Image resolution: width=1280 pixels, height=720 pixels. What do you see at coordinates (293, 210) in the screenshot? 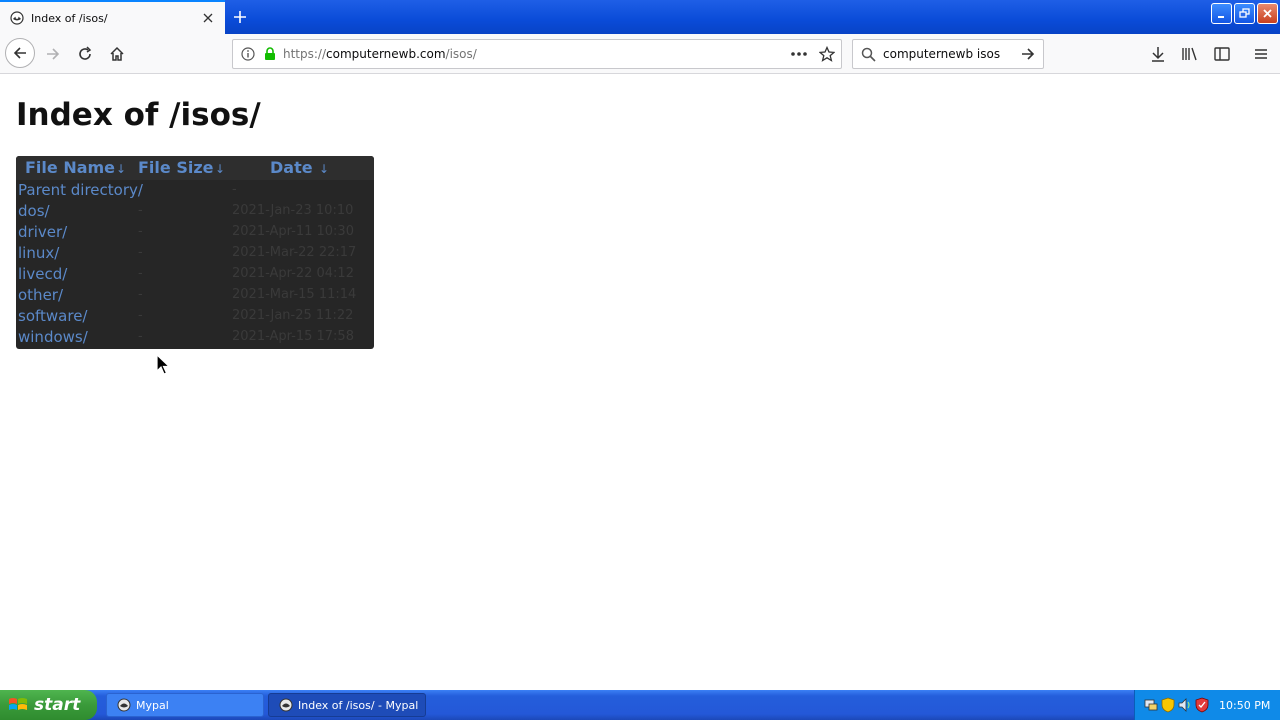
I see `file-date: 2021-Jan-23 10:10` at bounding box center [293, 210].